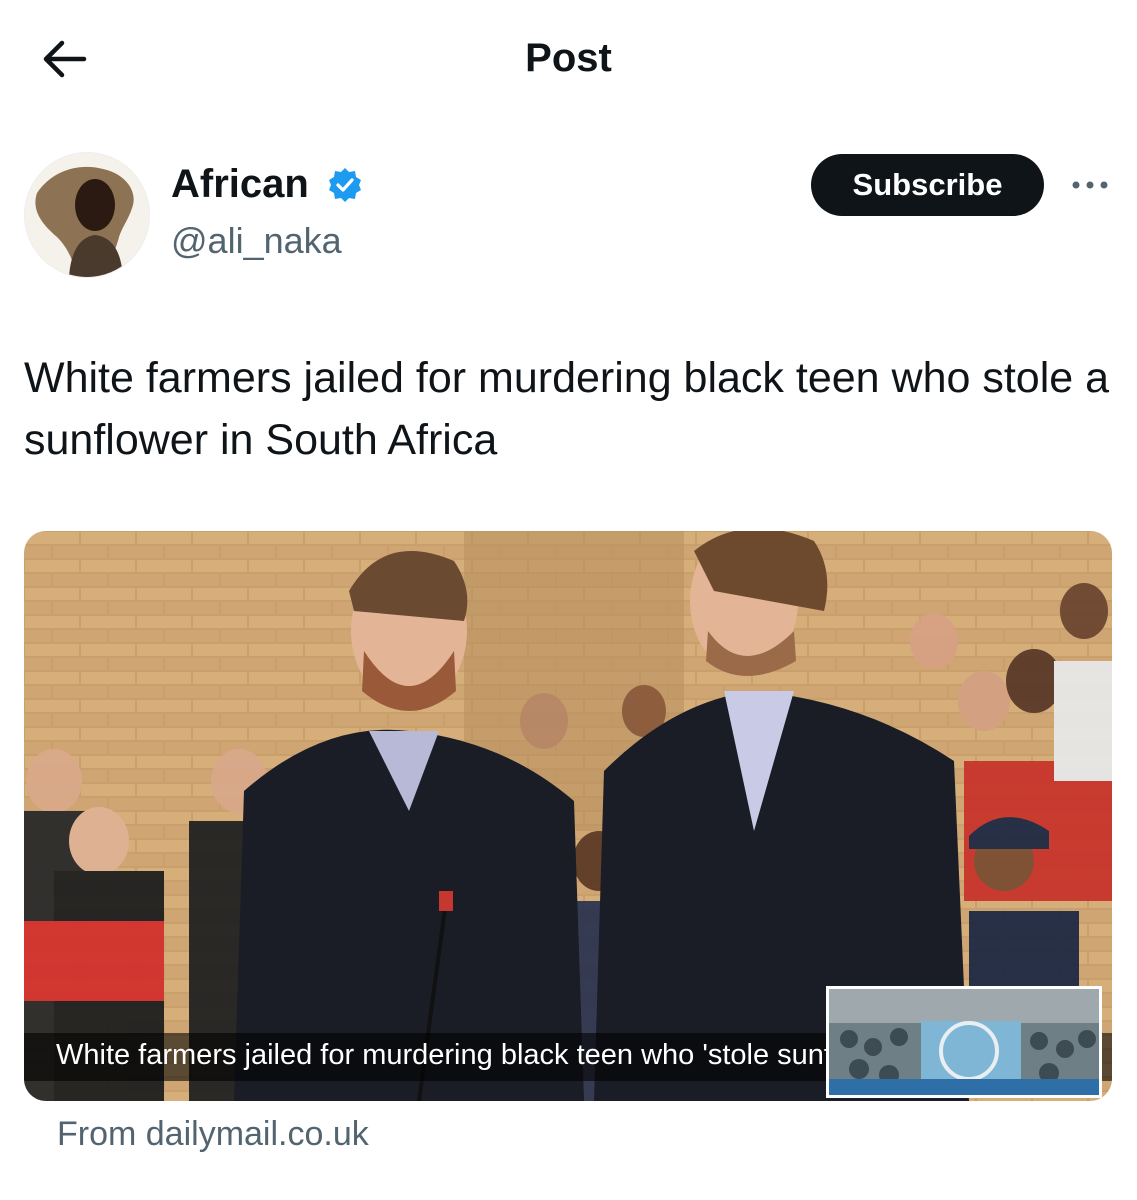 The width and height of the screenshot is (1137, 1200). What do you see at coordinates (240, 184) in the screenshot?
I see `display-name: African` at bounding box center [240, 184].